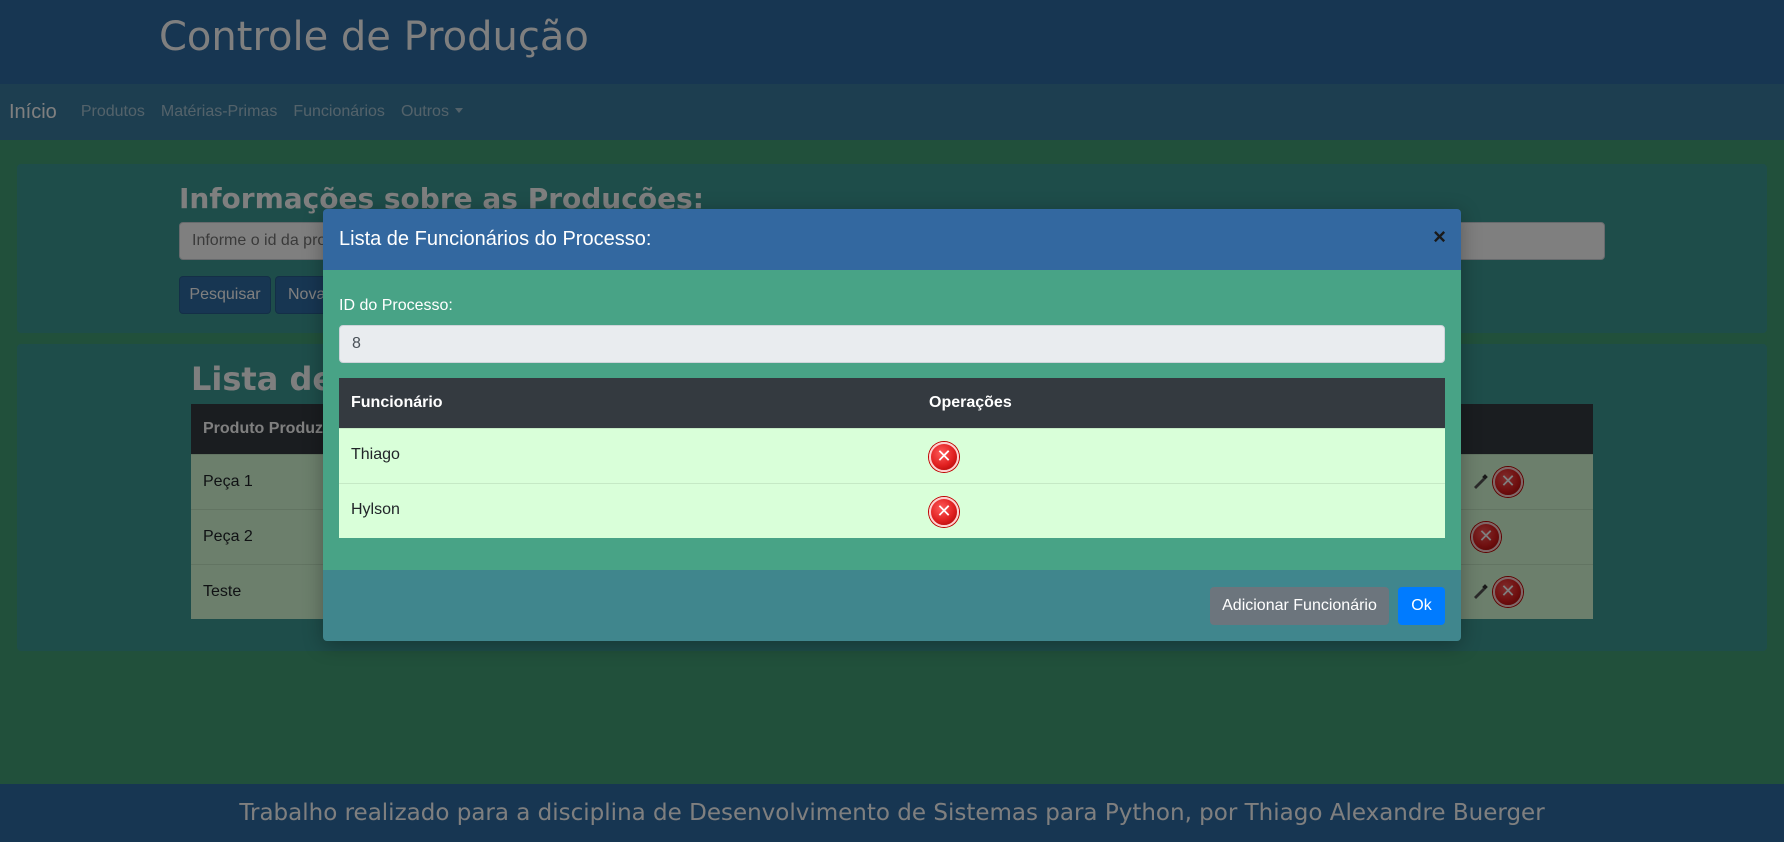 The image size is (1784, 842). Describe the element at coordinates (396, 305) in the screenshot. I see `process-id-label: ID do Processo:` at that location.